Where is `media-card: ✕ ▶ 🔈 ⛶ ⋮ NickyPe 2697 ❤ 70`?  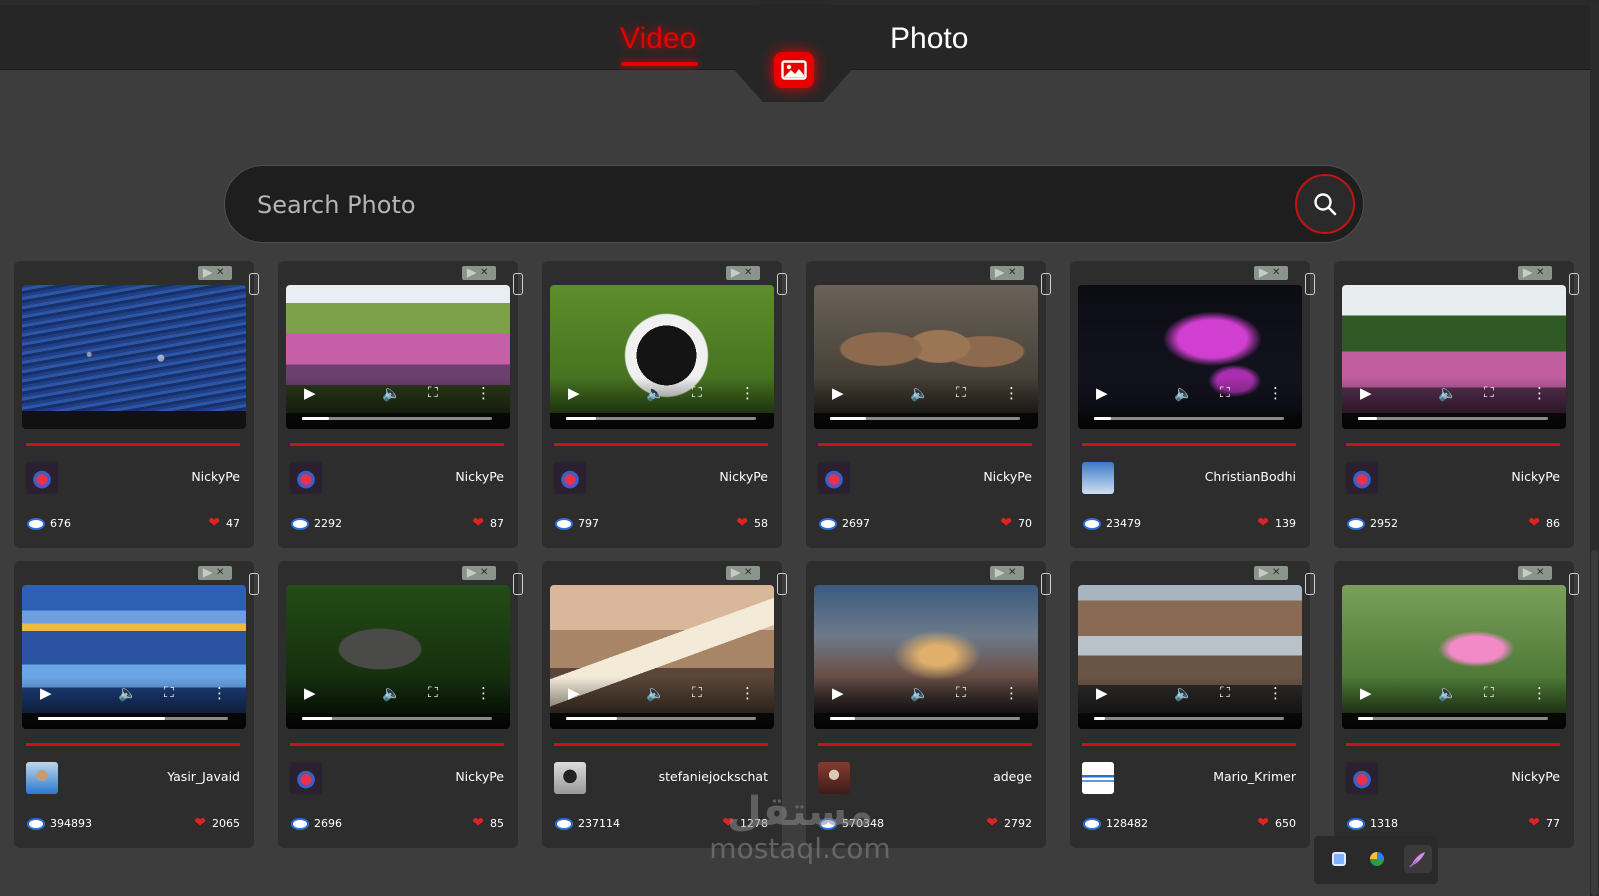
media-card: ✕ ▶ 🔈 ⛶ ⋮ NickyPe 2697 ❤ 70 is located at coordinates (928, 404).